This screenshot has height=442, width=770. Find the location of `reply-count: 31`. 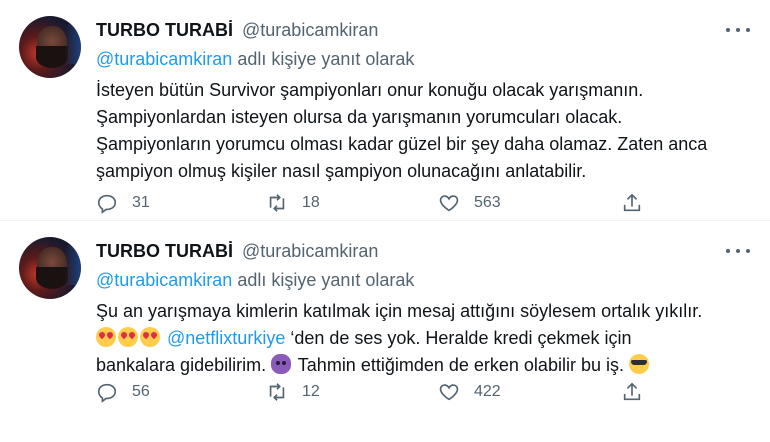

reply-count: 31 is located at coordinates (141, 202).